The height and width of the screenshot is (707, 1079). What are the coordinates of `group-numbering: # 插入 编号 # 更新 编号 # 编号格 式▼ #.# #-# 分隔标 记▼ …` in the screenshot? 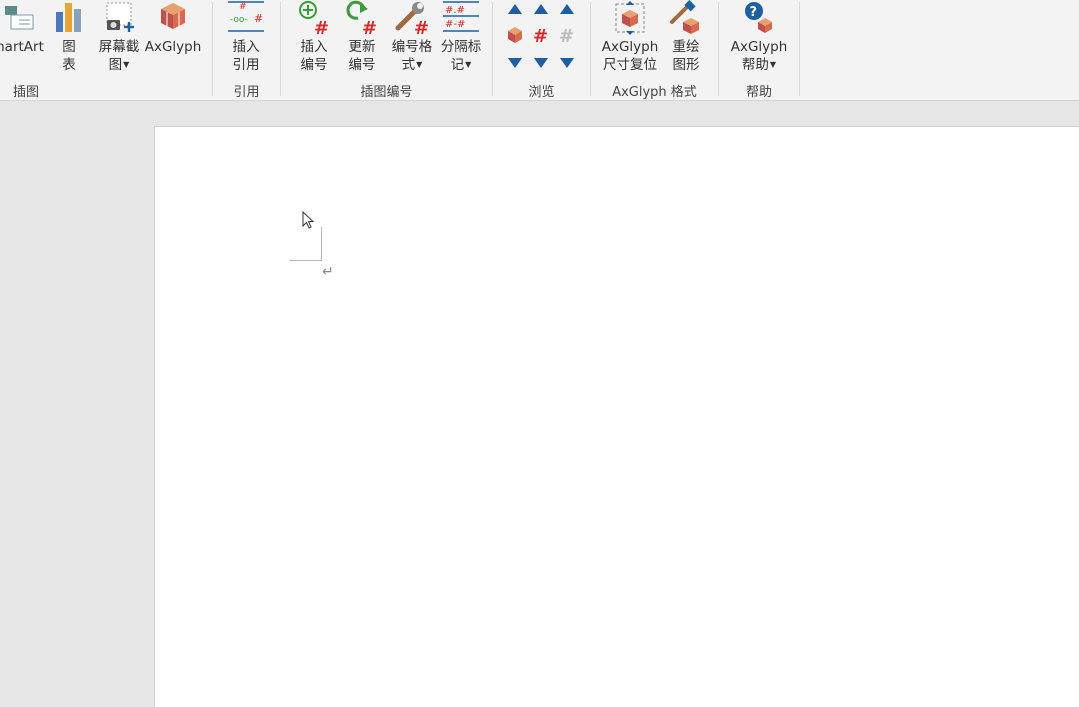 It's located at (386, 50).